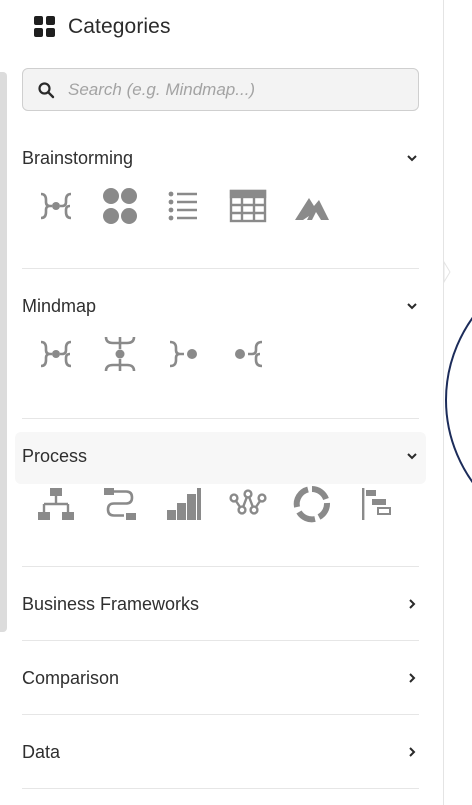 This screenshot has width=472, height=805. I want to click on search-box, so click(220, 89).